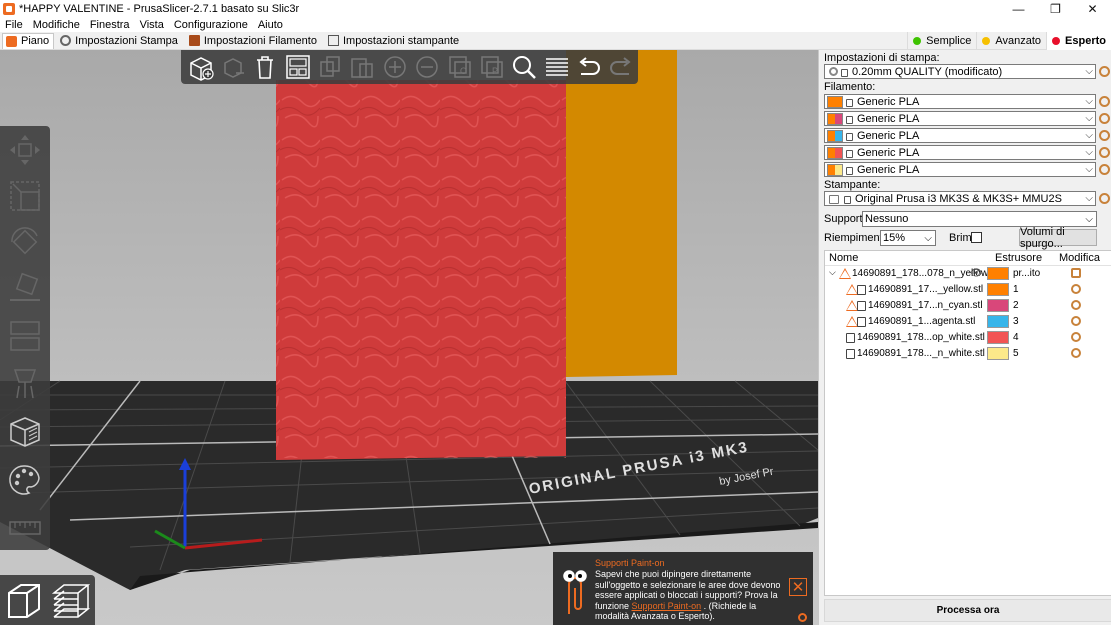 This screenshot has width=1111, height=625. I want to click on menu-finestra: Finestra, so click(110, 25).